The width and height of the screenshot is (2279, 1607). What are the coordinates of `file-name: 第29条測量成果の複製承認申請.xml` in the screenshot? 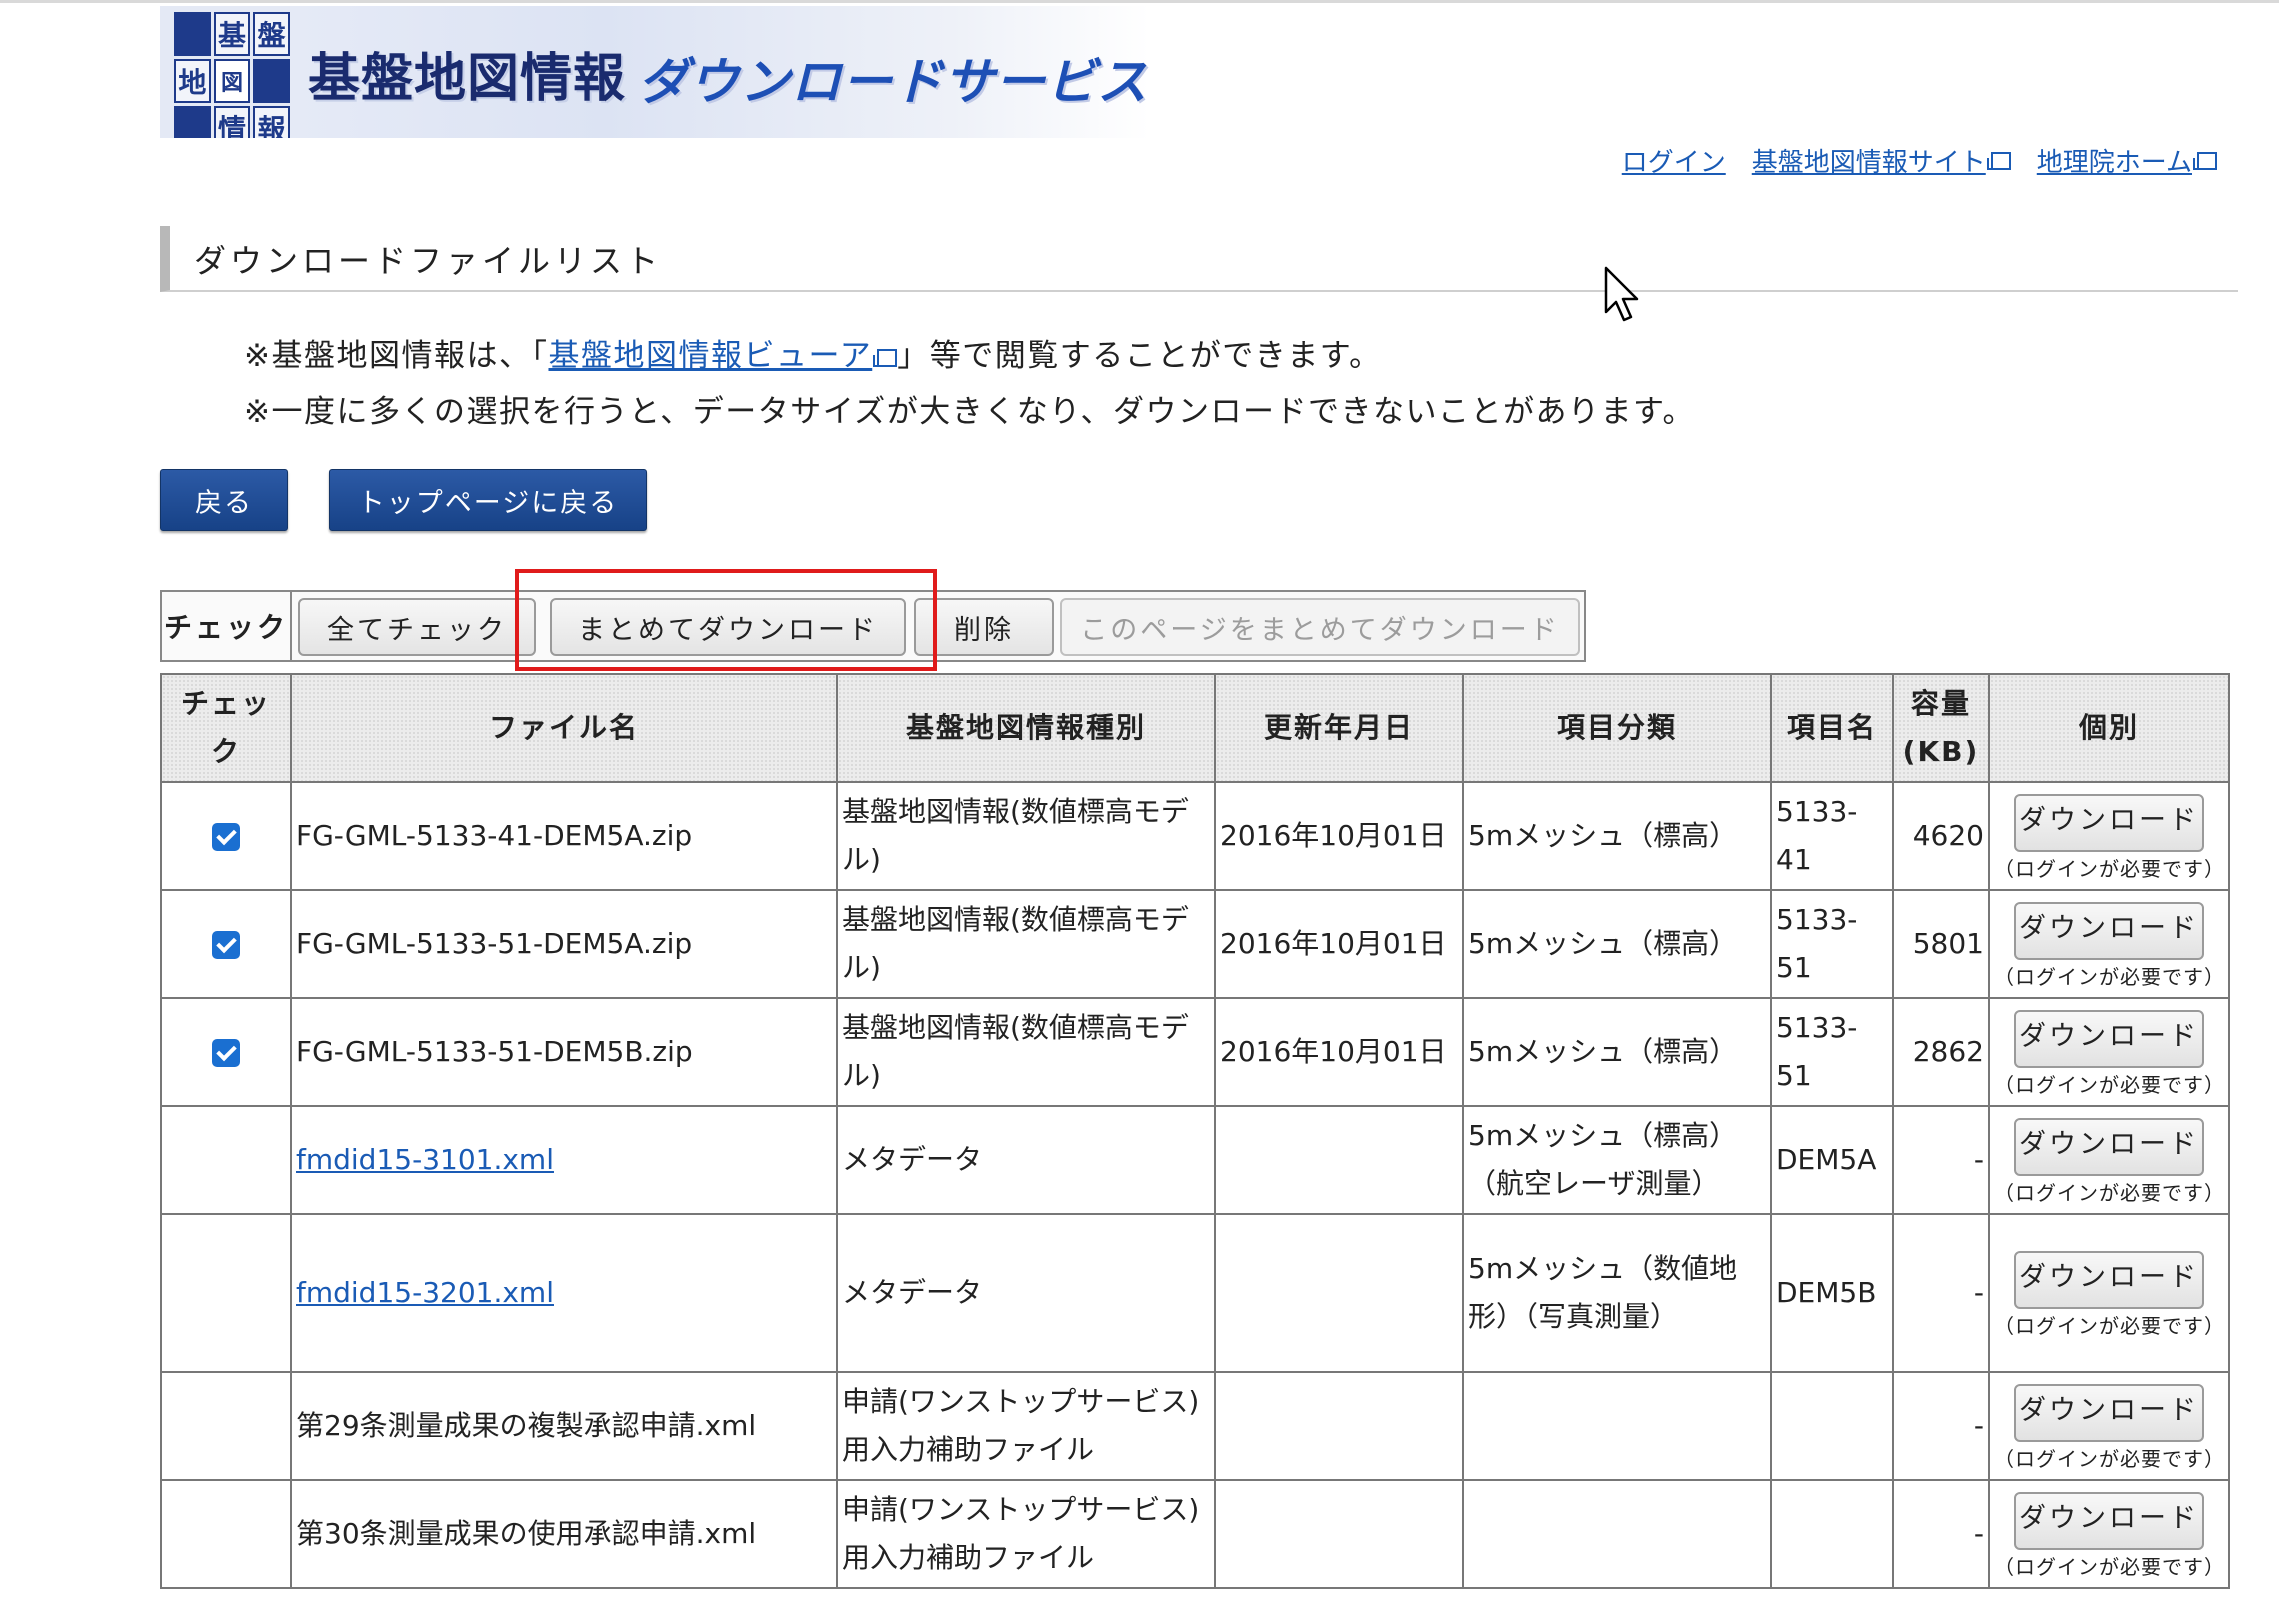 It's located at (526, 1425).